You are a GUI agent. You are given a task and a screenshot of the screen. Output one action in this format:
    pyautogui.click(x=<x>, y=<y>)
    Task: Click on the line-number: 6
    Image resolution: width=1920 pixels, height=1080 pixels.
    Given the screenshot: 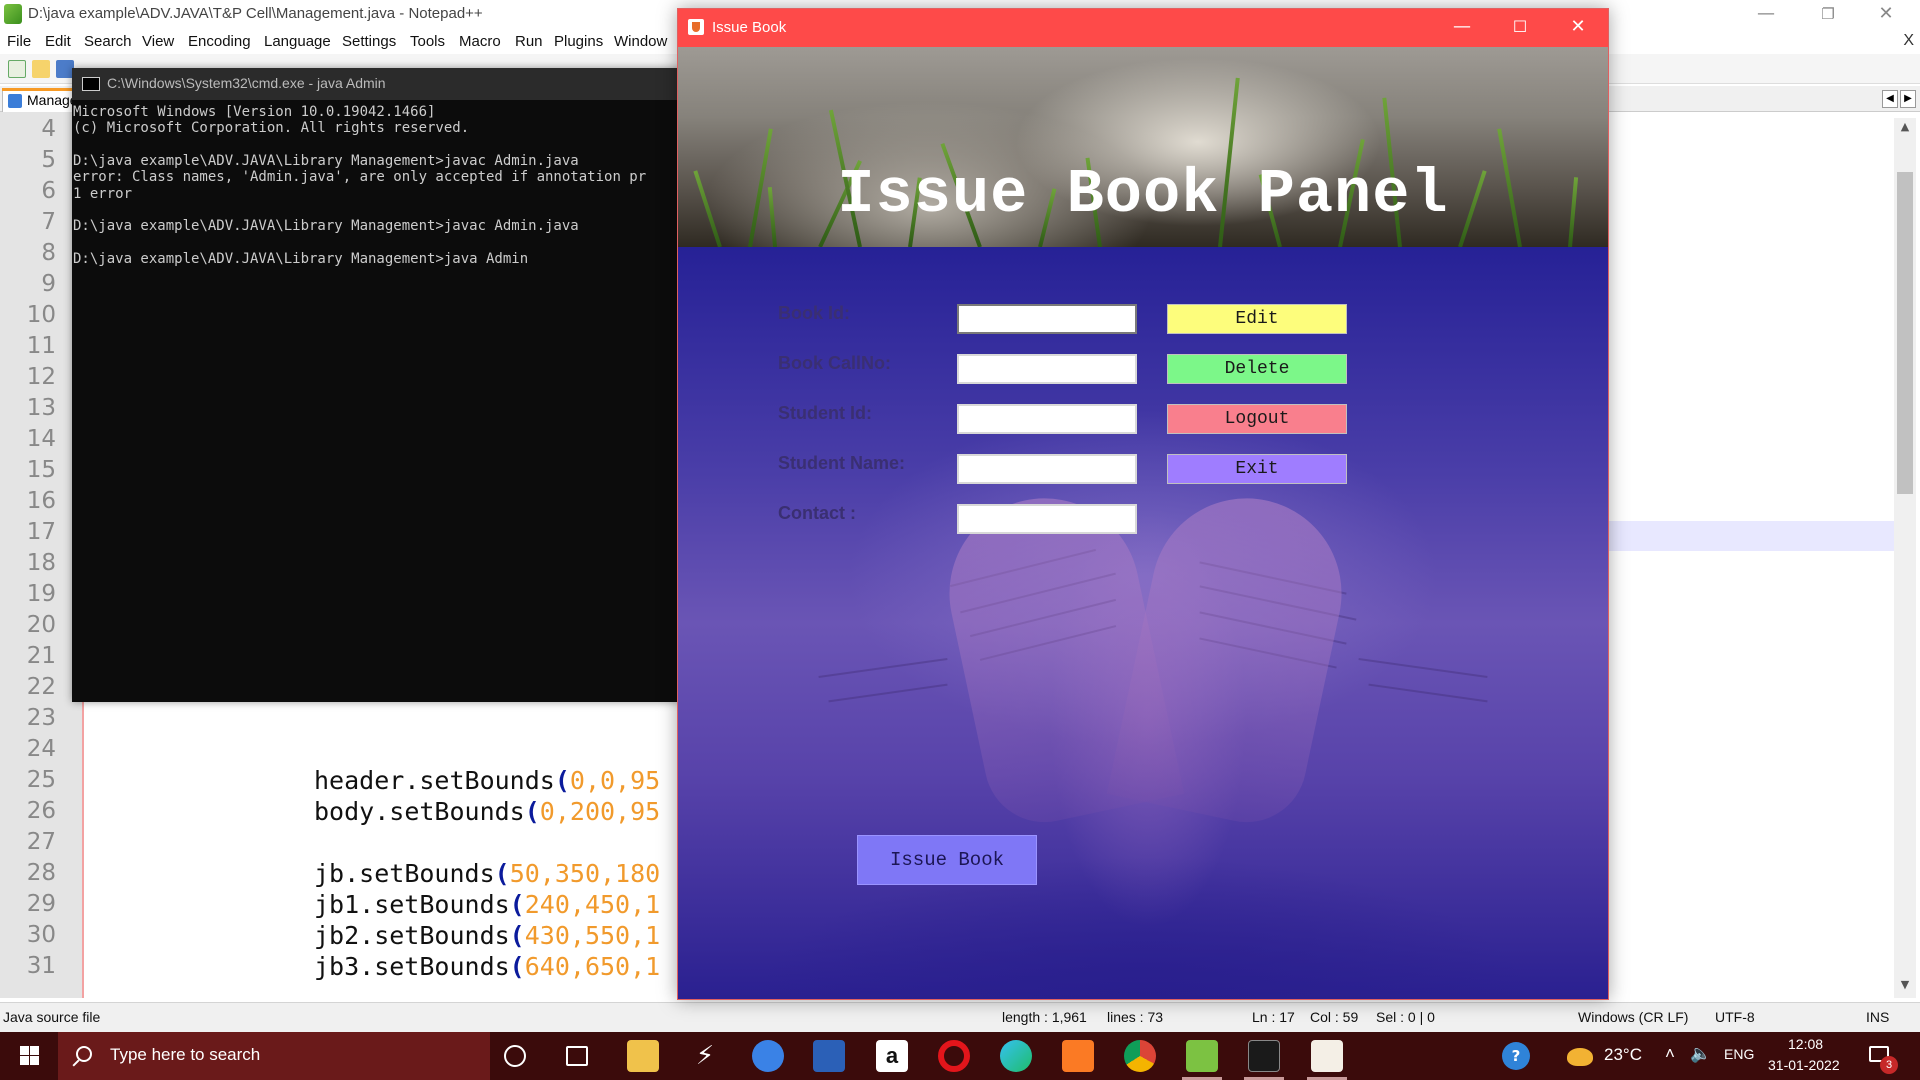 What is the action you would take?
    pyautogui.click(x=48, y=191)
    